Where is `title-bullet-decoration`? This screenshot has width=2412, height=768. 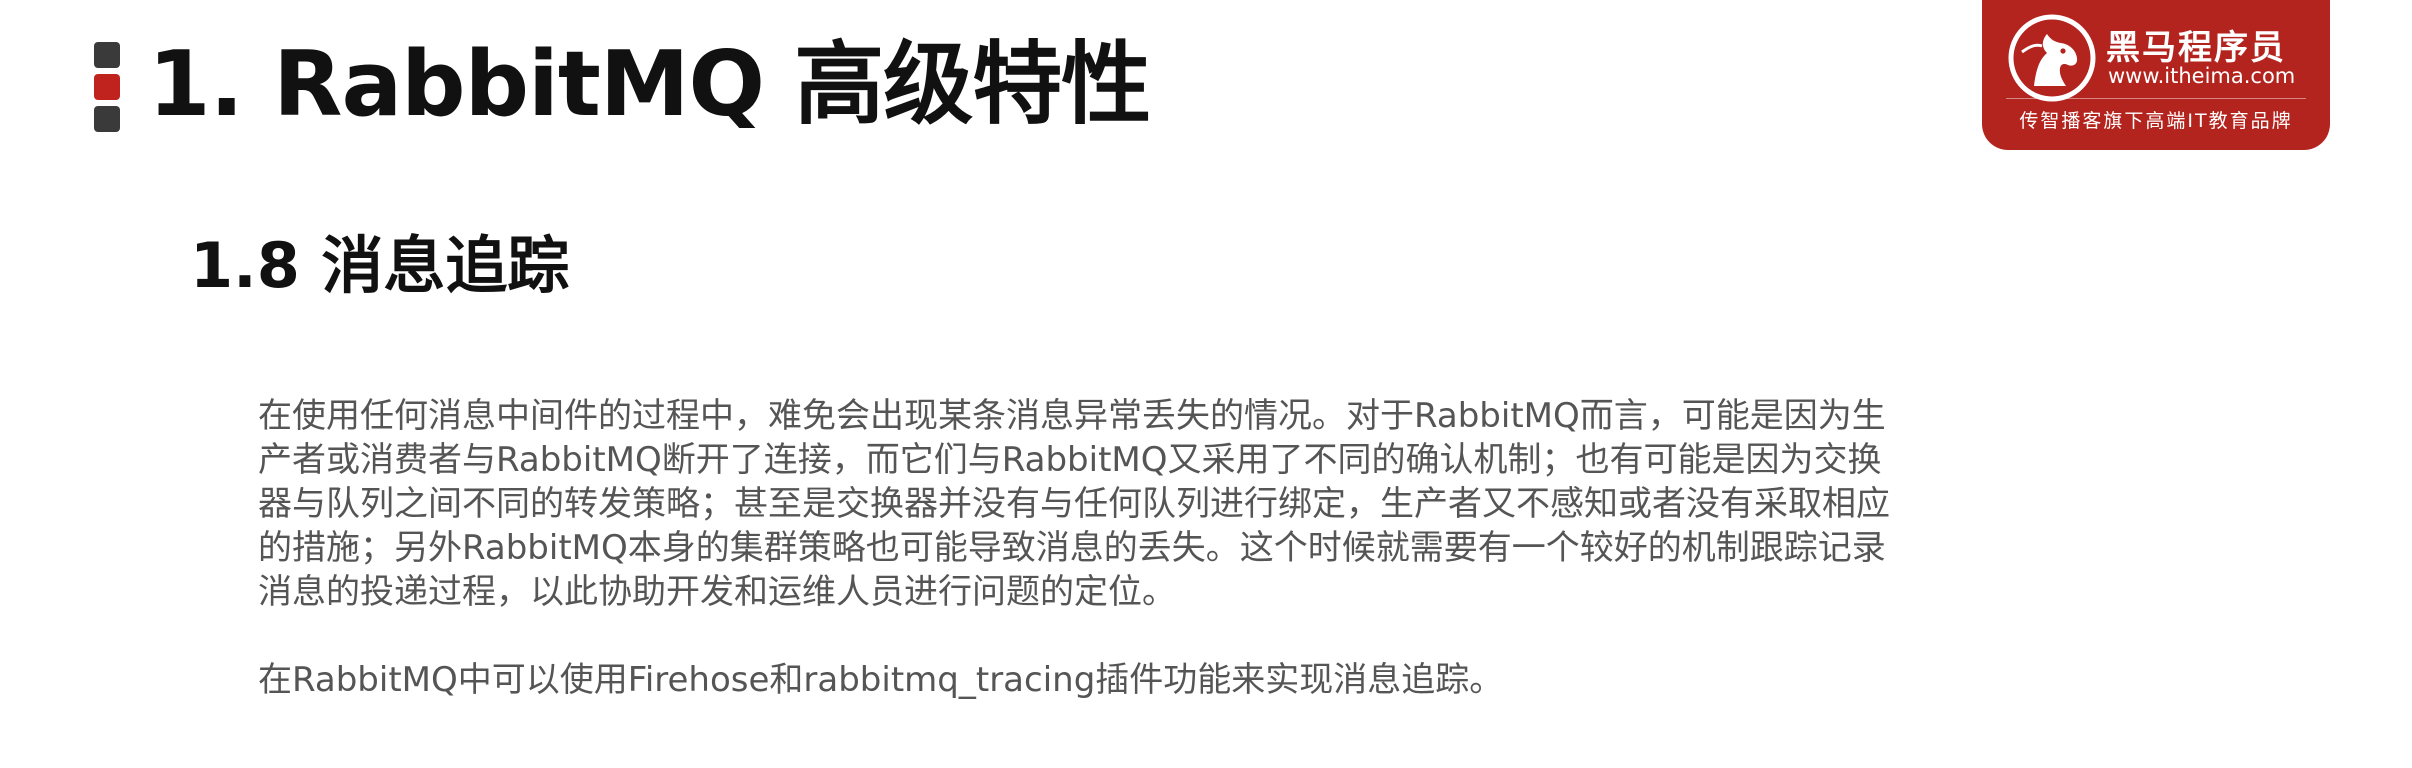 title-bullet-decoration is located at coordinates (107, 90).